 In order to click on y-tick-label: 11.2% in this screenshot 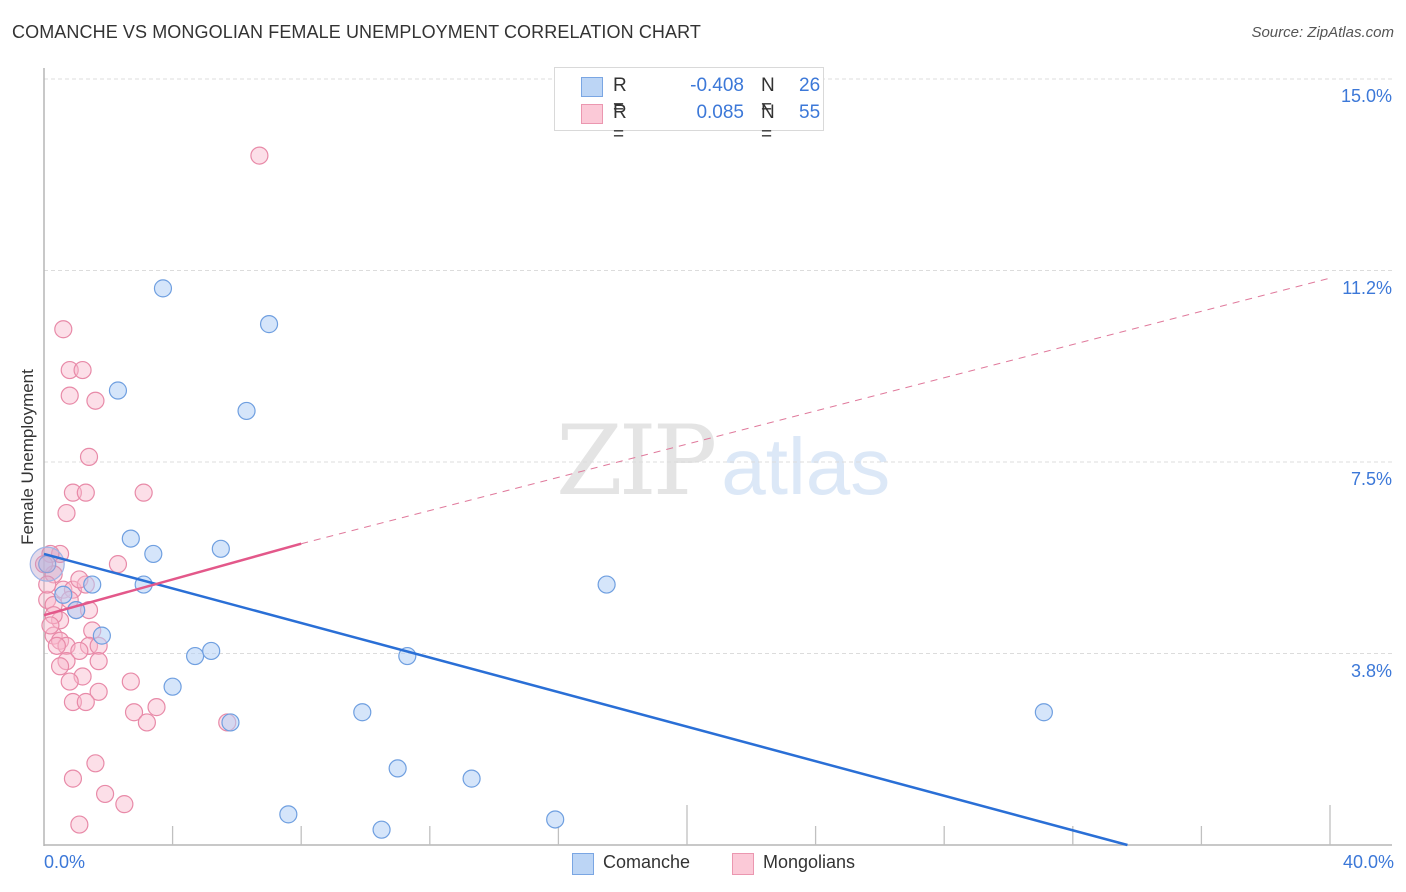, I will do `click(1367, 288)`.